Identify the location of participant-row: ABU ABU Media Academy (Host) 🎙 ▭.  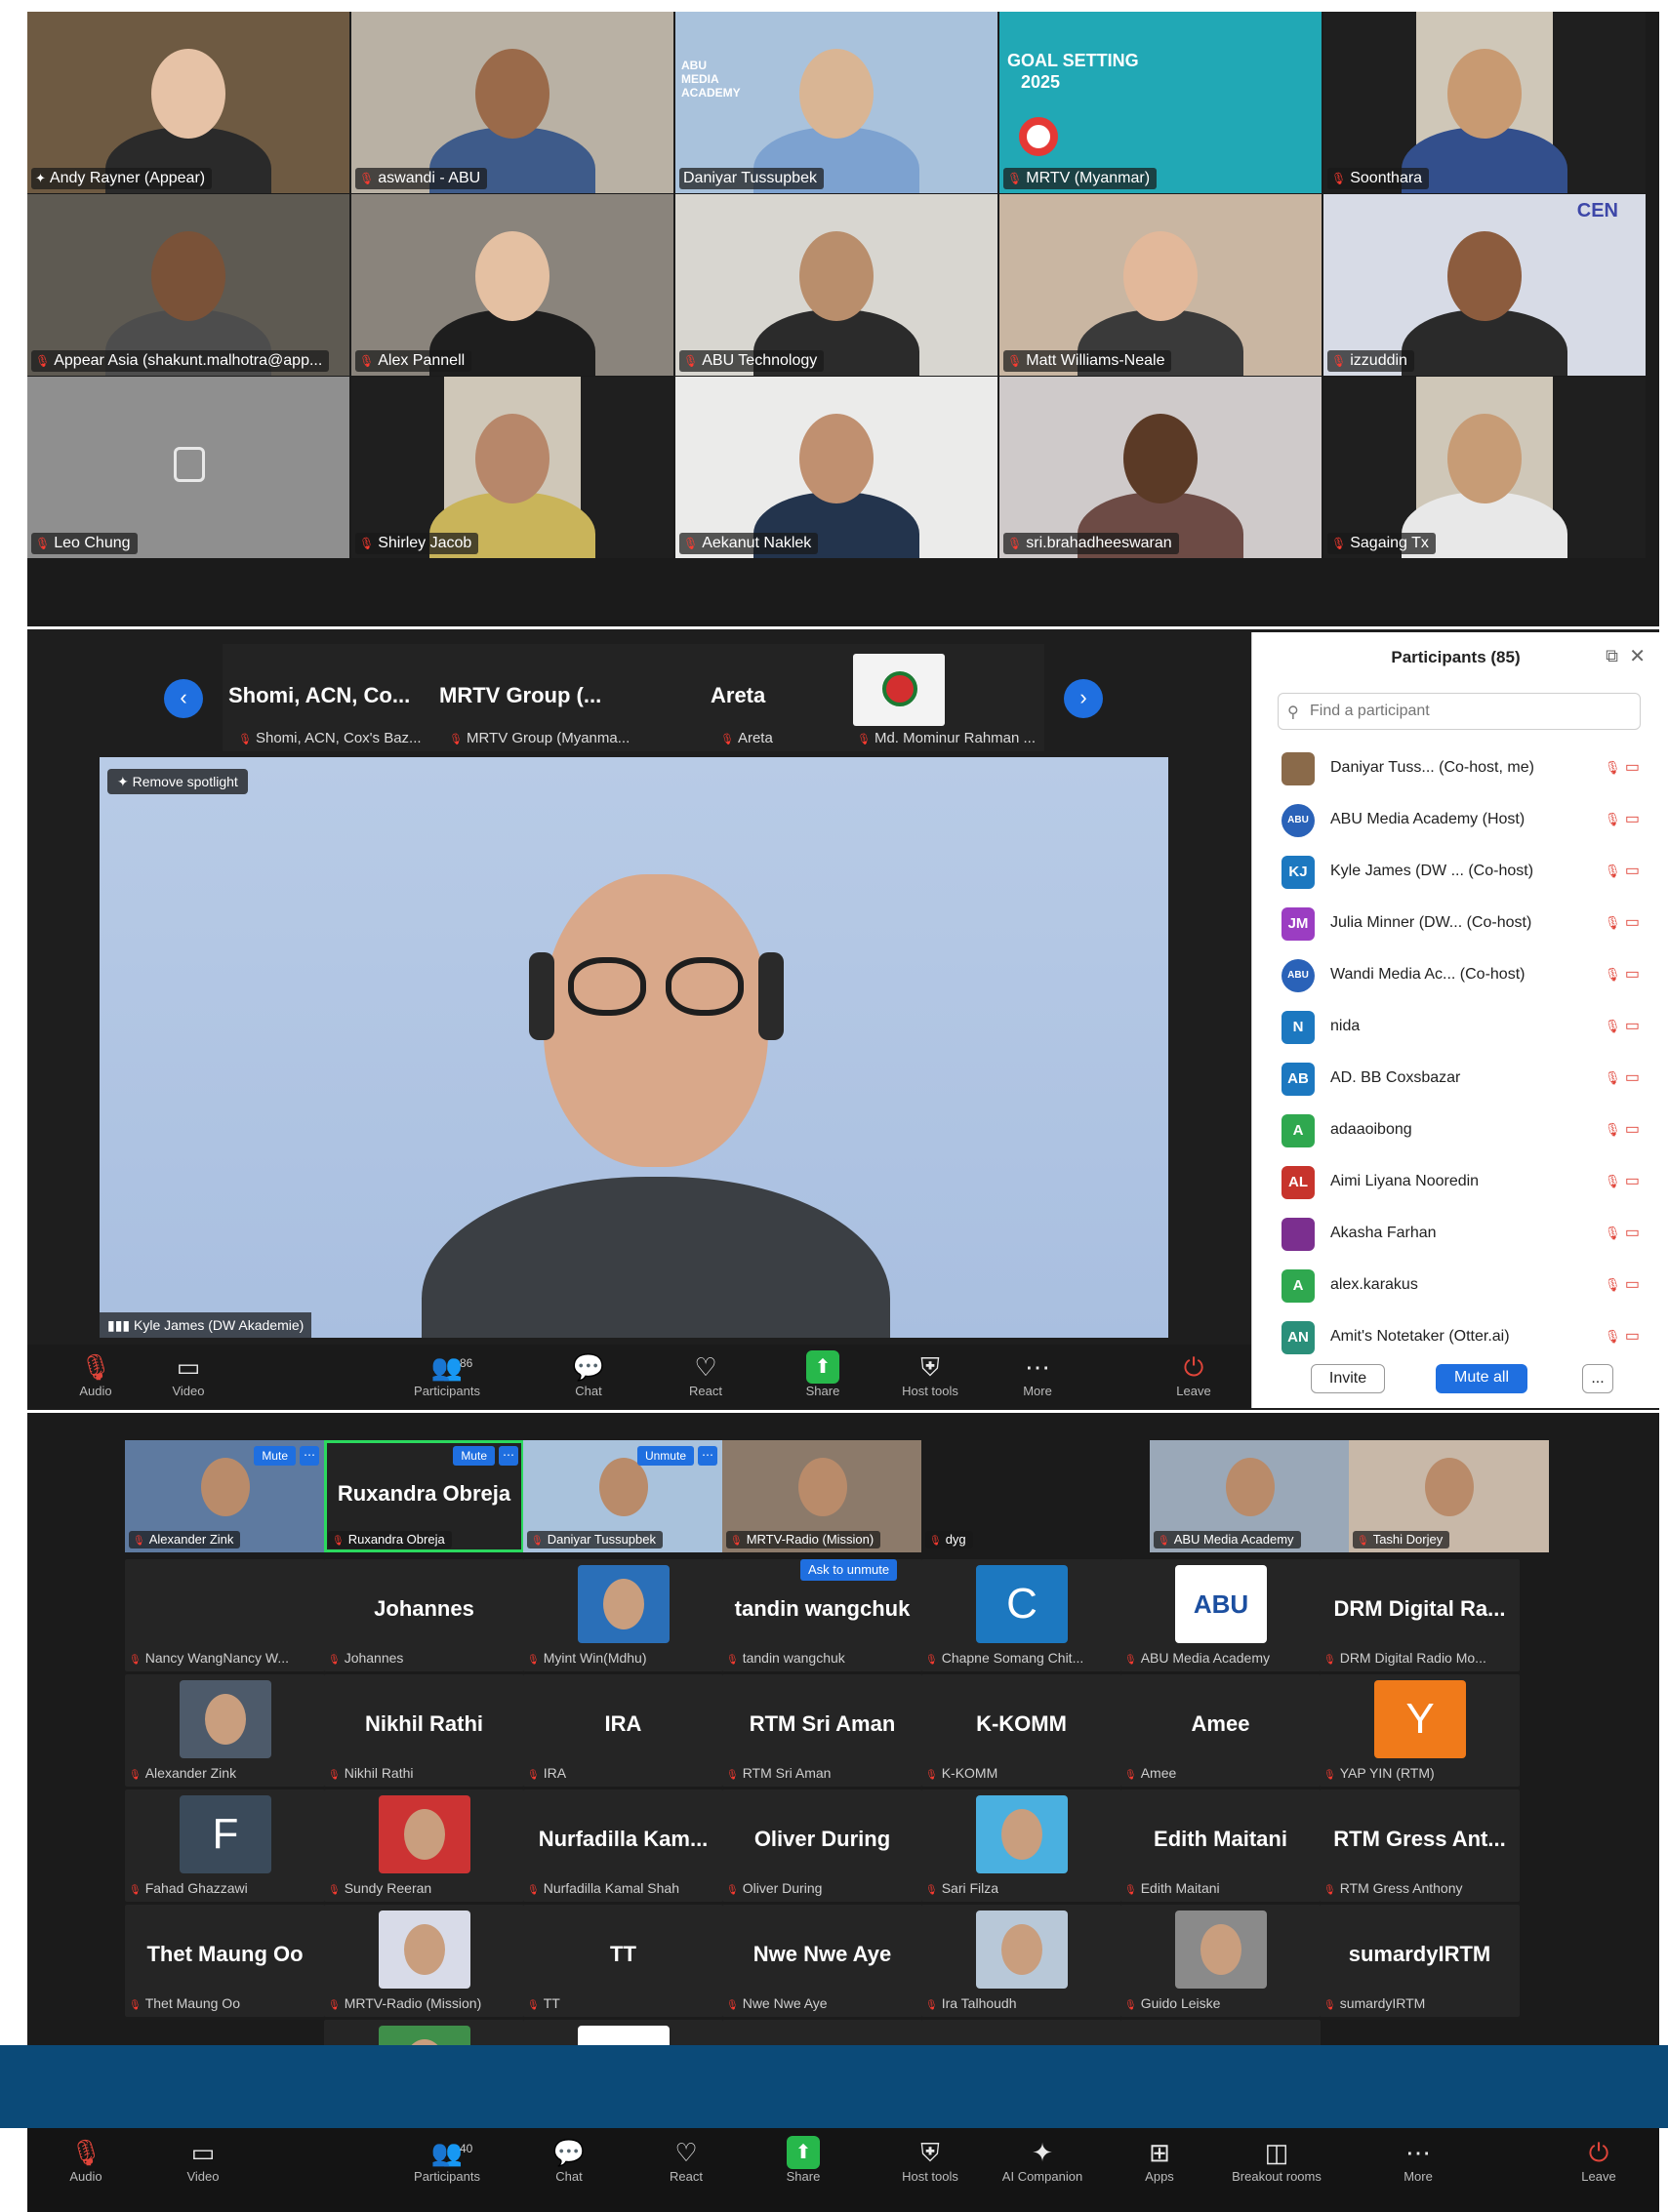
(1461, 821).